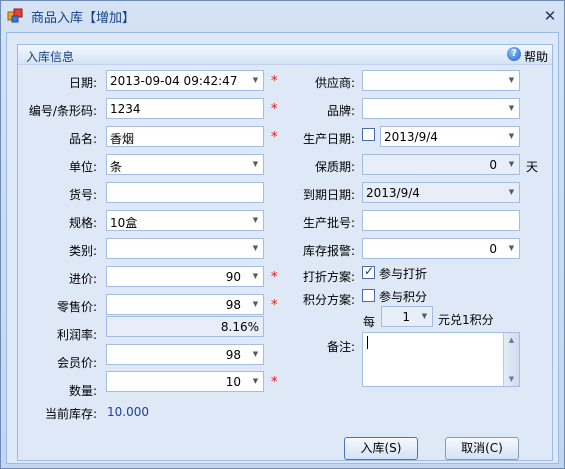 The height and width of the screenshot is (469, 565). Describe the element at coordinates (233, 355) in the screenshot. I see `member-price-value: 98` at that location.